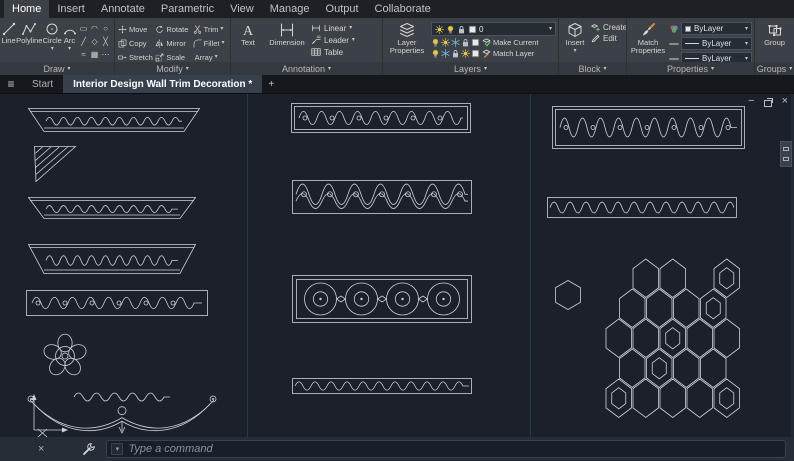 This screenshot has width=794, height=461. I want to click on arc-icon, so click(70, 29).